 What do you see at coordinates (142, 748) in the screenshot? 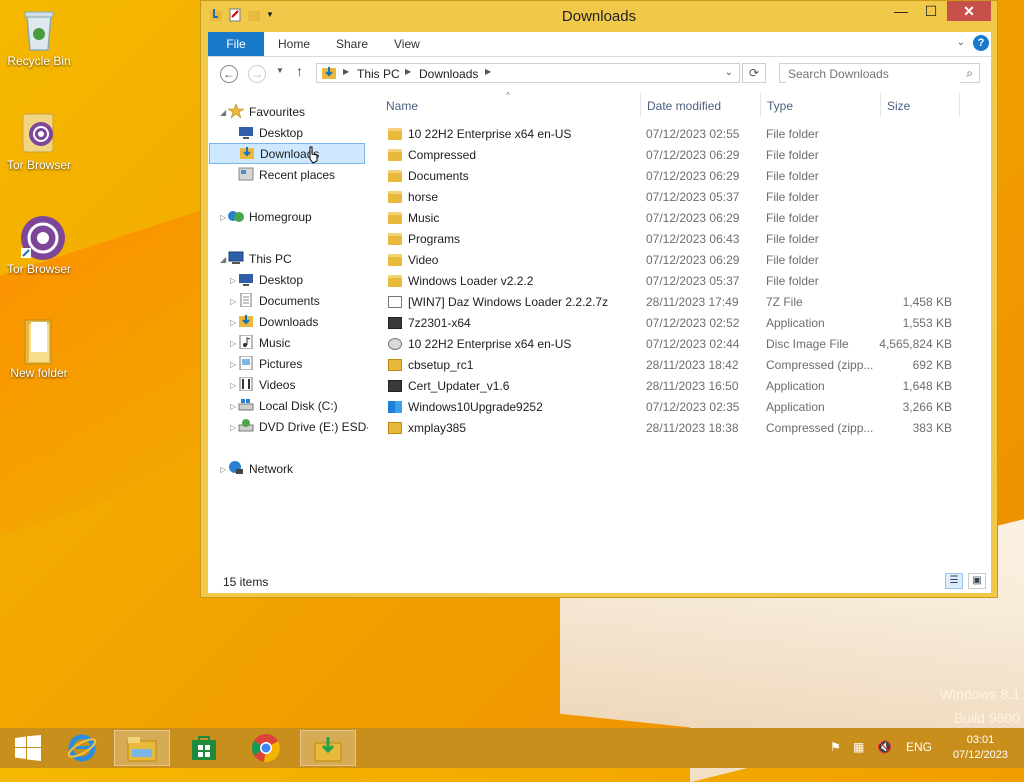
I see `taskbar-file-explorer` at bounding box center [142, 748].